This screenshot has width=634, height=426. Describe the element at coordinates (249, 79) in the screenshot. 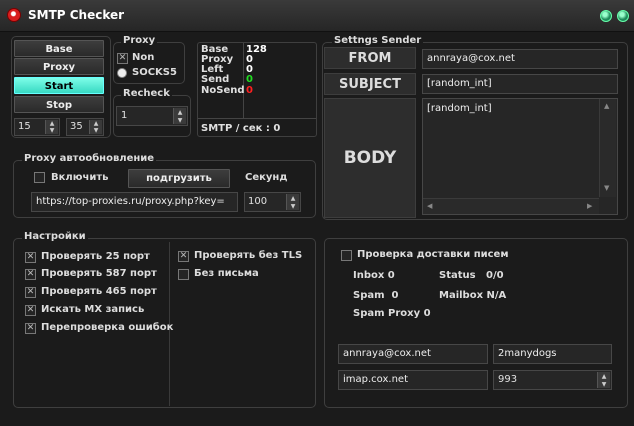

I see `stat-value-send: 0` at that location.